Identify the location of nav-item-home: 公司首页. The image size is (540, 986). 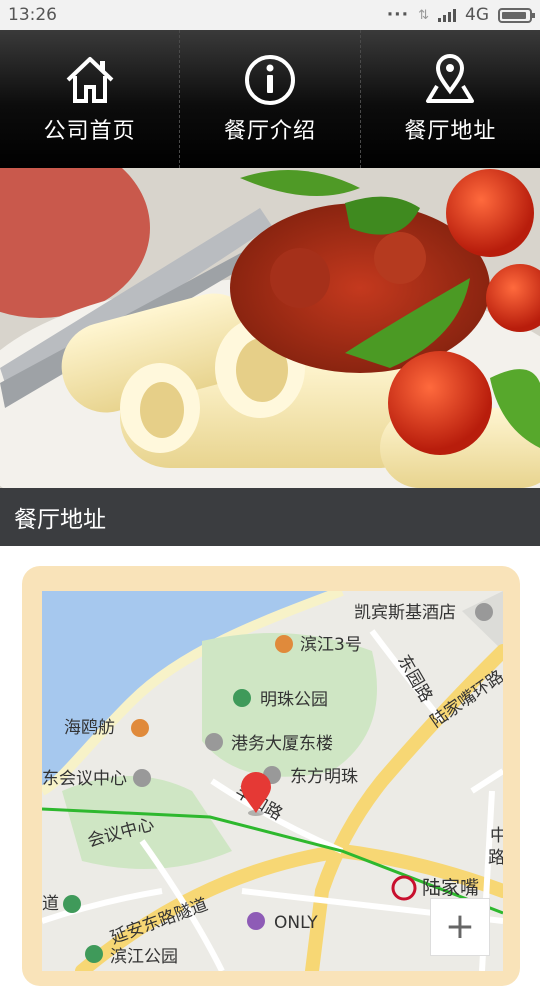
(89, 99).